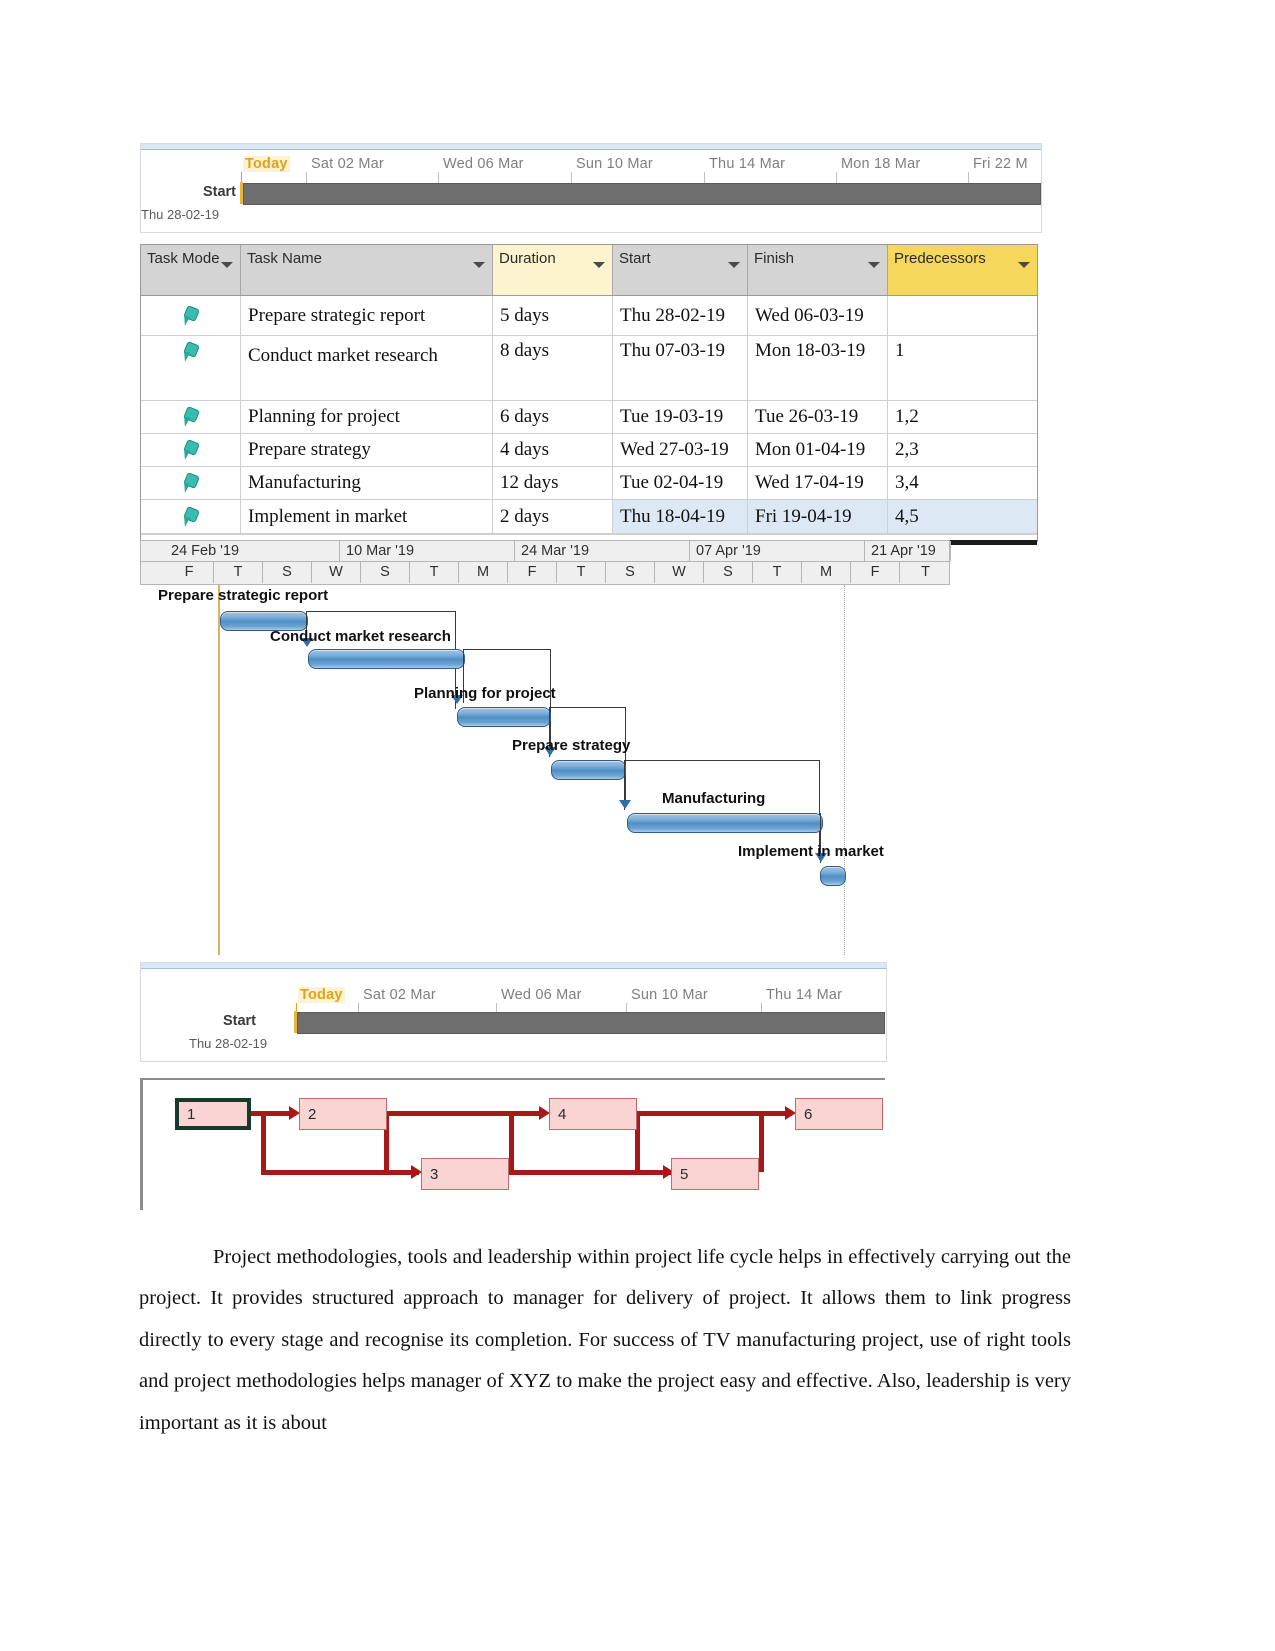 The height and width of the screenshot is (1651, 1275). What do you see at coordinates (553, 417) in the screenshot?
I see `duration-cell: 6 days` at bounding box center [553, 417].